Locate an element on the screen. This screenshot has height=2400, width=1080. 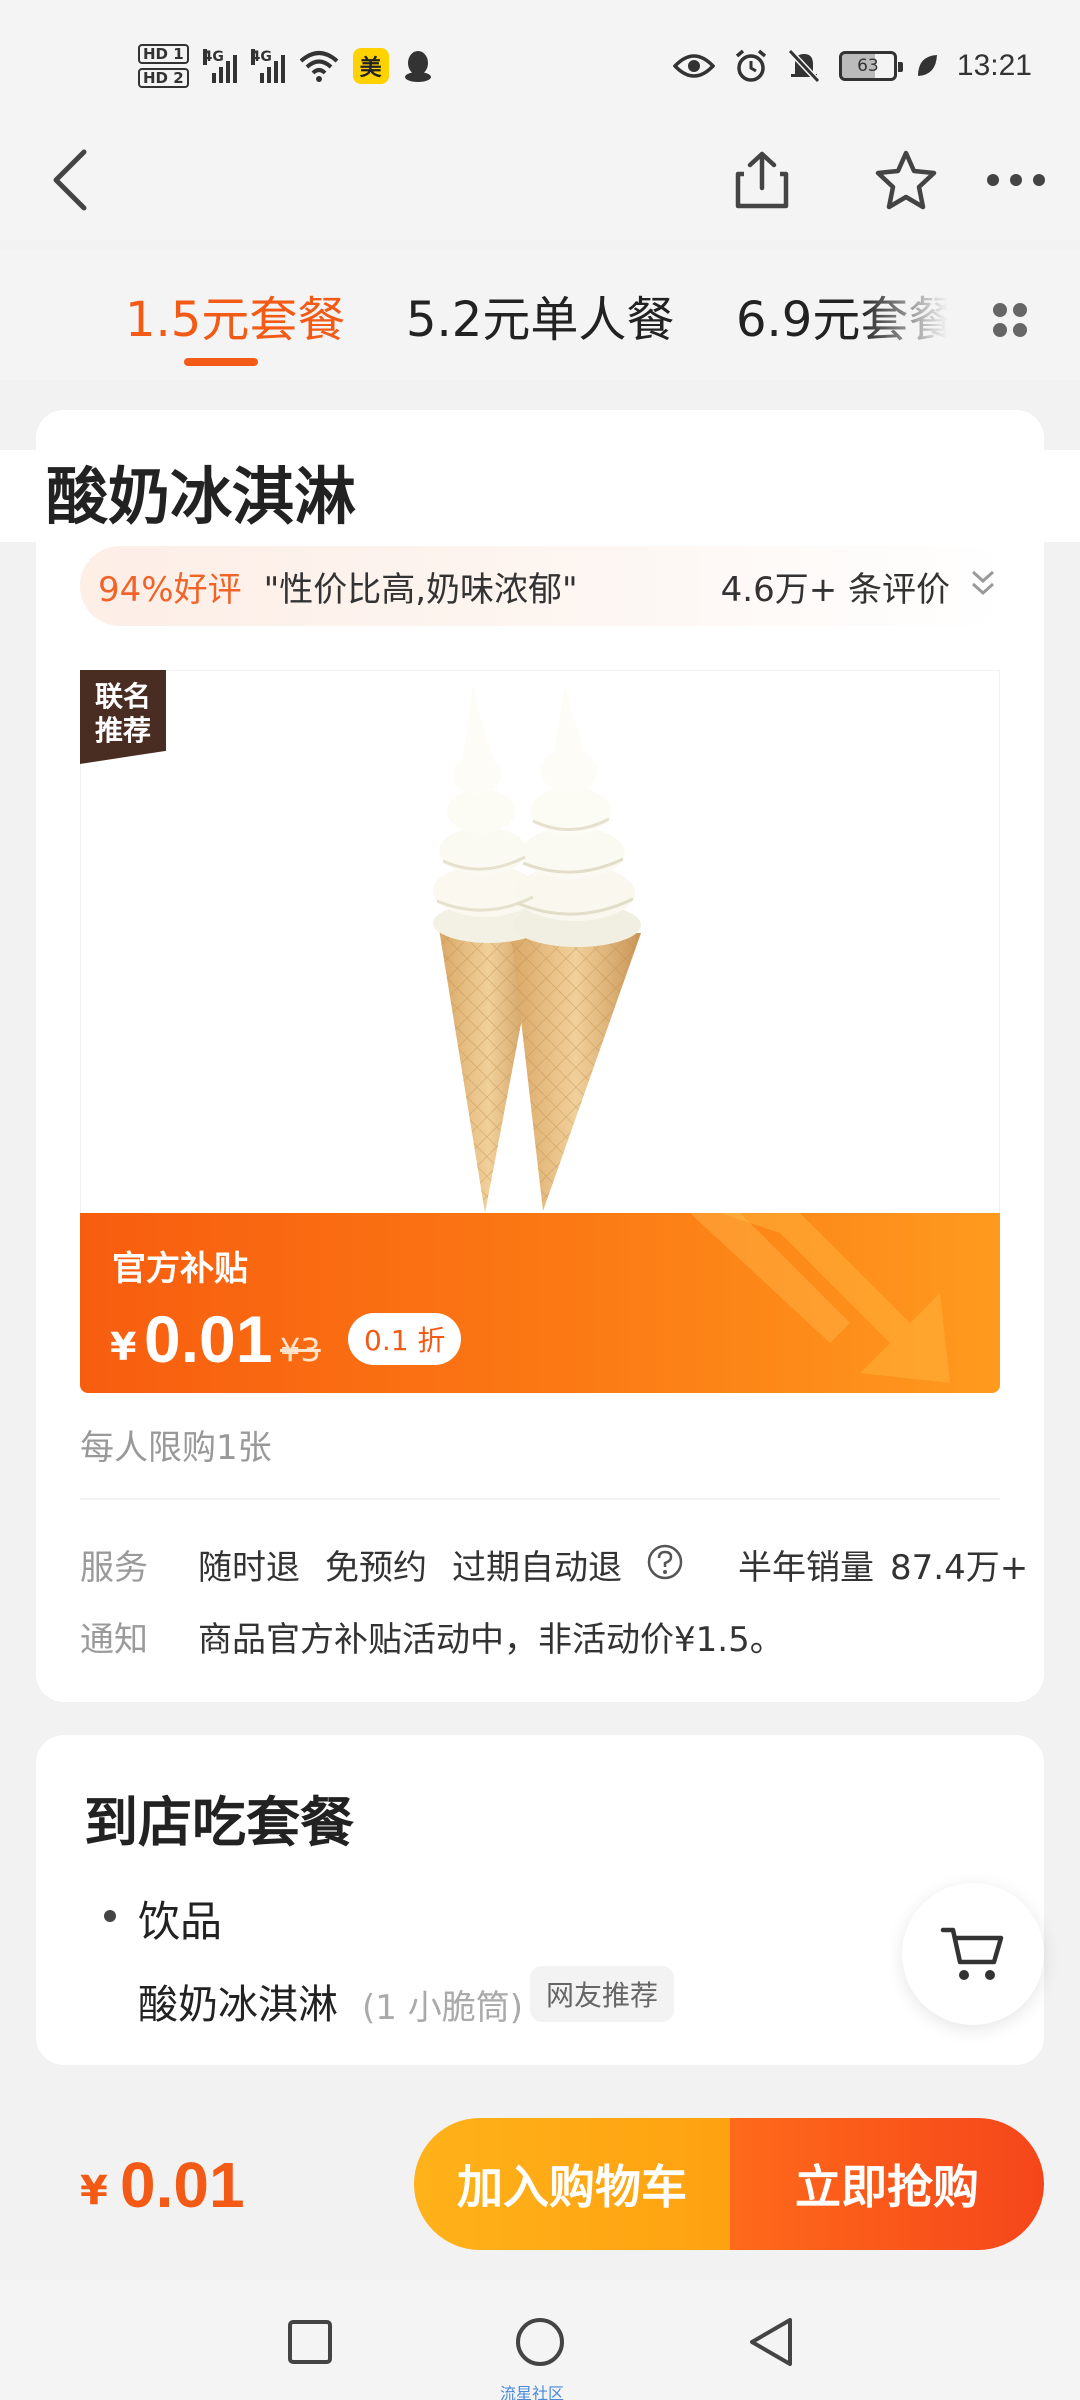
purchase-limit: 每人限购1张 is located at coordinates (176, 1448).